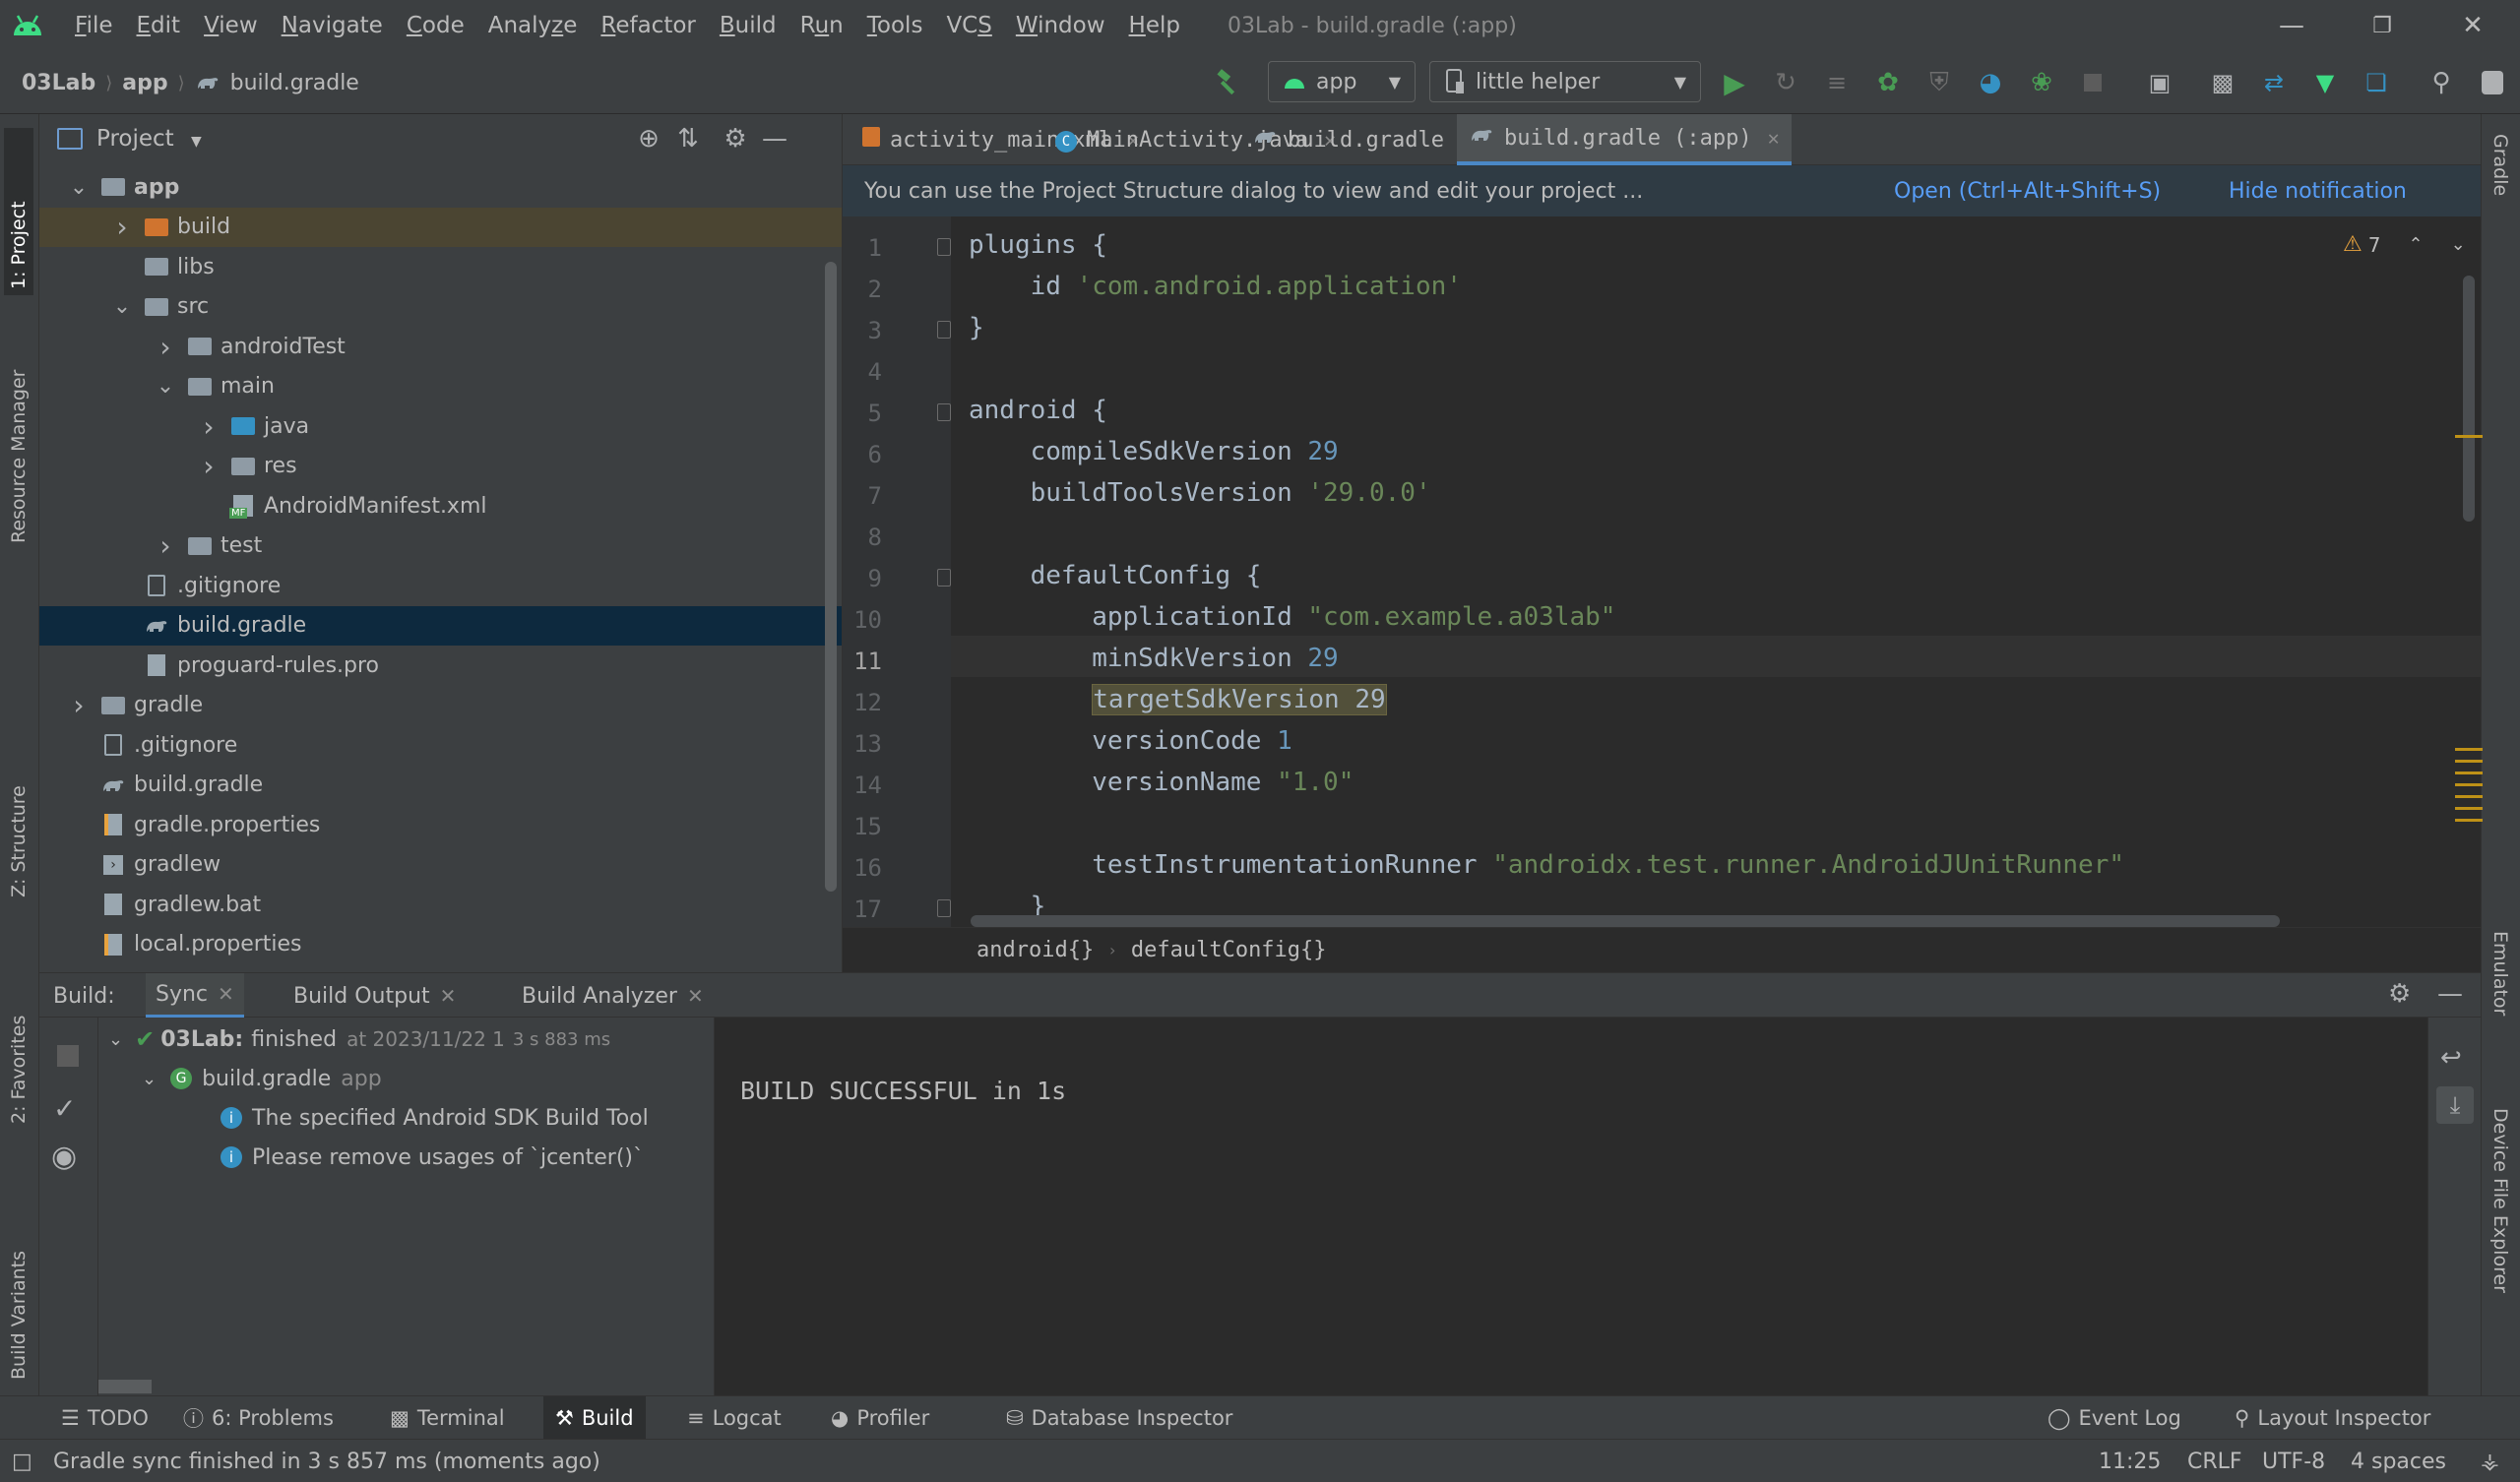 The image size is (2520, 1482). I want to click on tab-build-analyzer: Build Analyzer ✕, so click(613, 996).